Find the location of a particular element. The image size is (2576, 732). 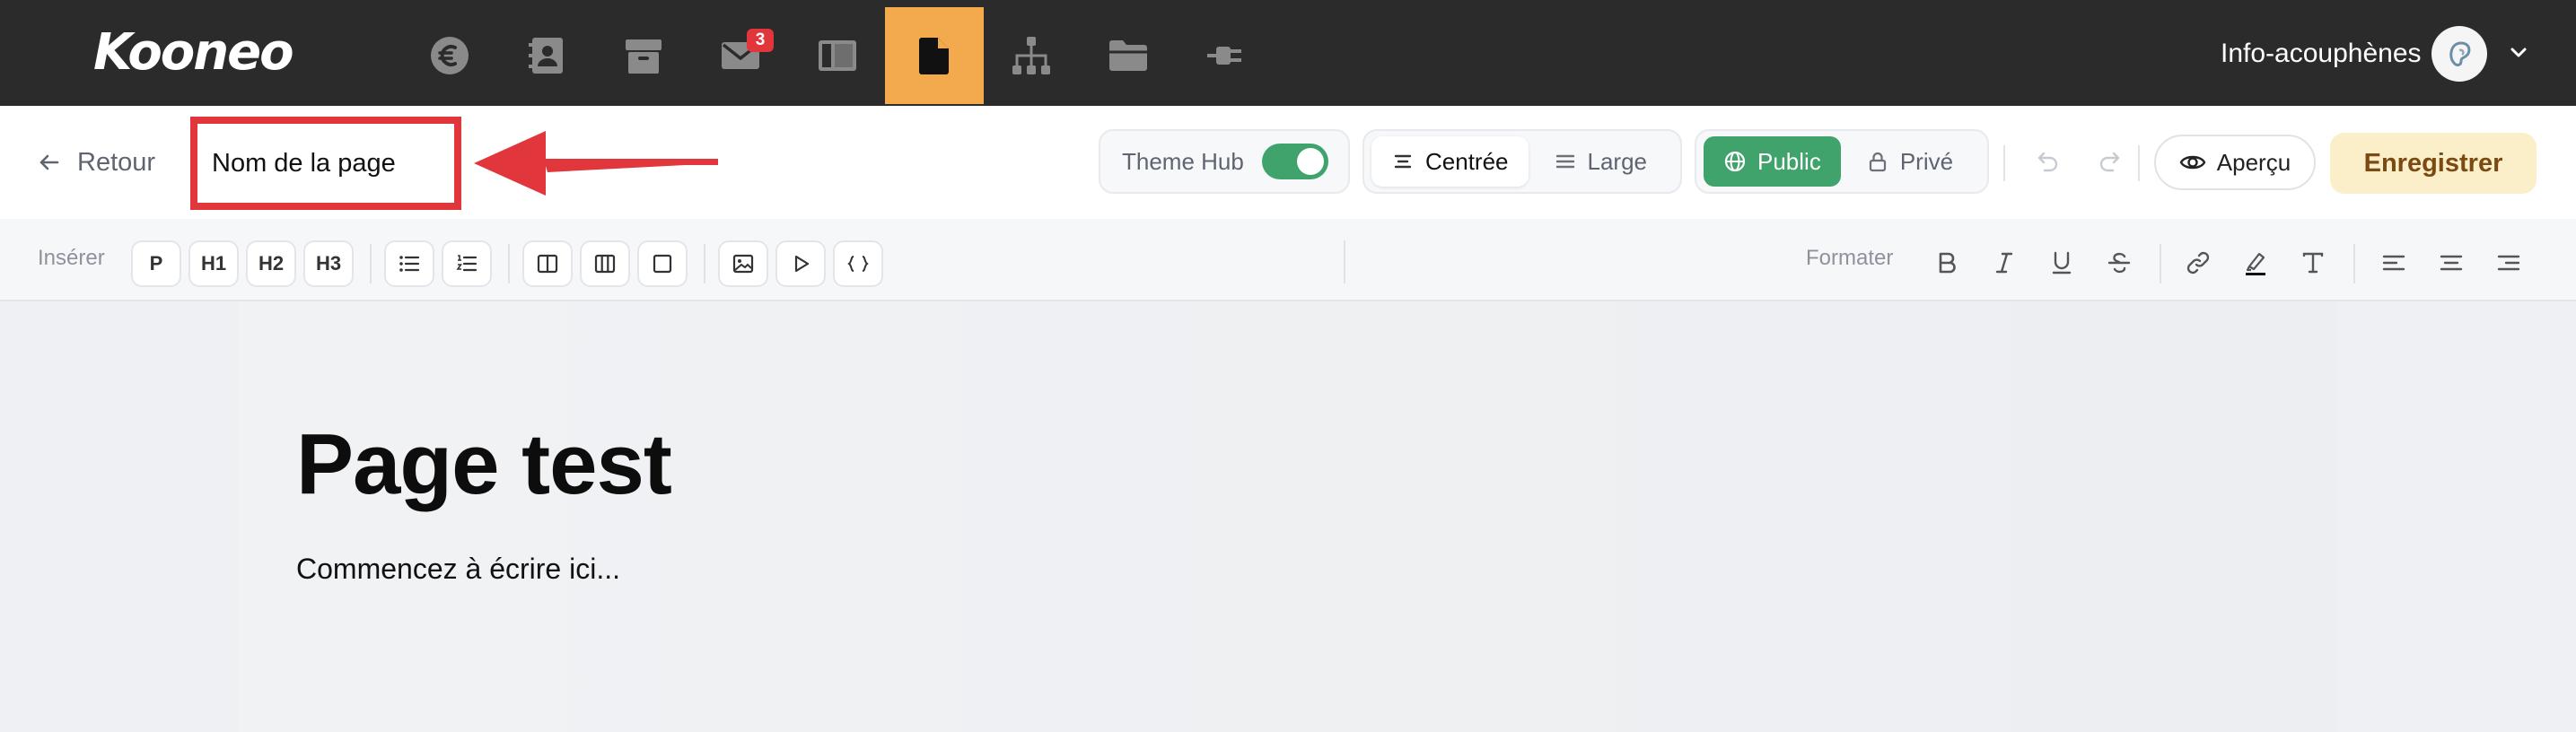

euro-icon is located at coordinates (450, 55).